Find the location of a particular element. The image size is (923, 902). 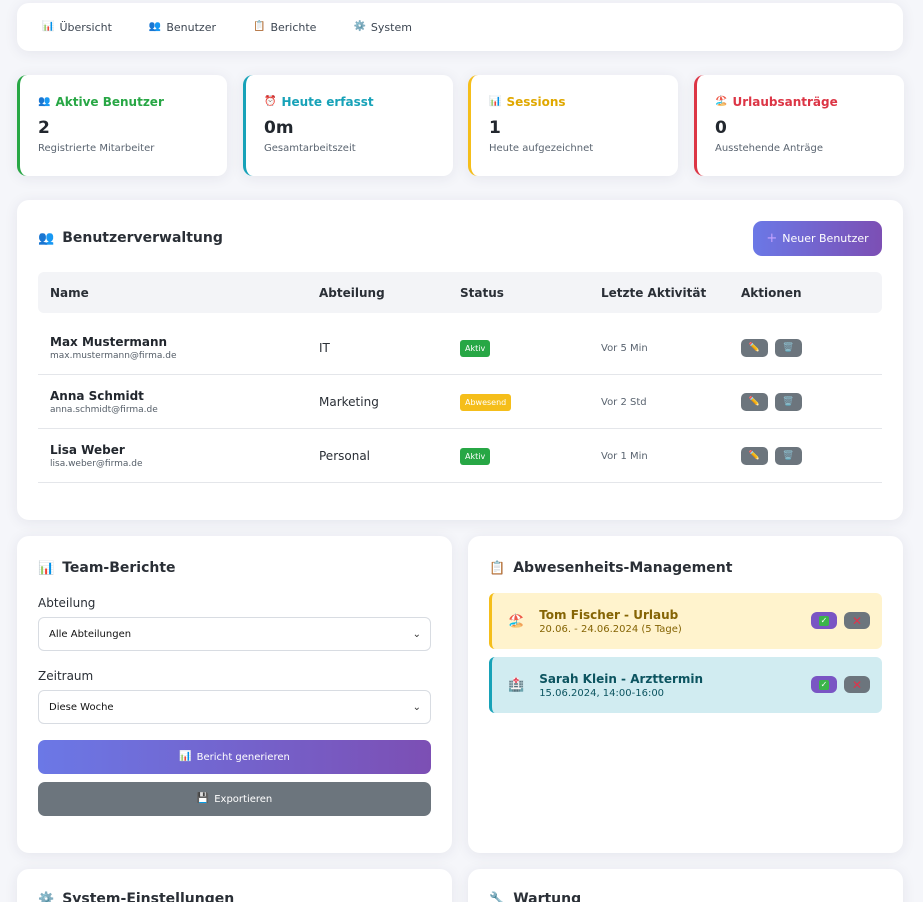

user-department: Marketing is located at coordinates (349, 402).